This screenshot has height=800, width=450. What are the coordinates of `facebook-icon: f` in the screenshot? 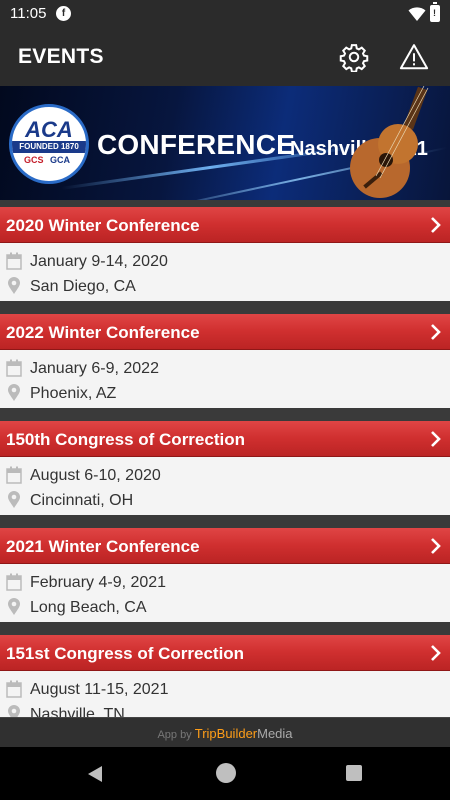 It's located at (63, 13).